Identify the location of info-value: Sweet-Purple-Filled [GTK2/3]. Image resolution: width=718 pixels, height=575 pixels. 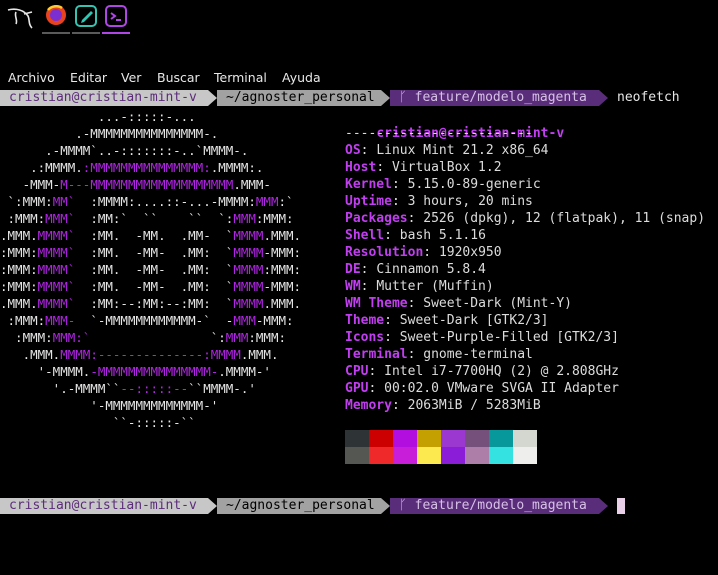
(509, 337).